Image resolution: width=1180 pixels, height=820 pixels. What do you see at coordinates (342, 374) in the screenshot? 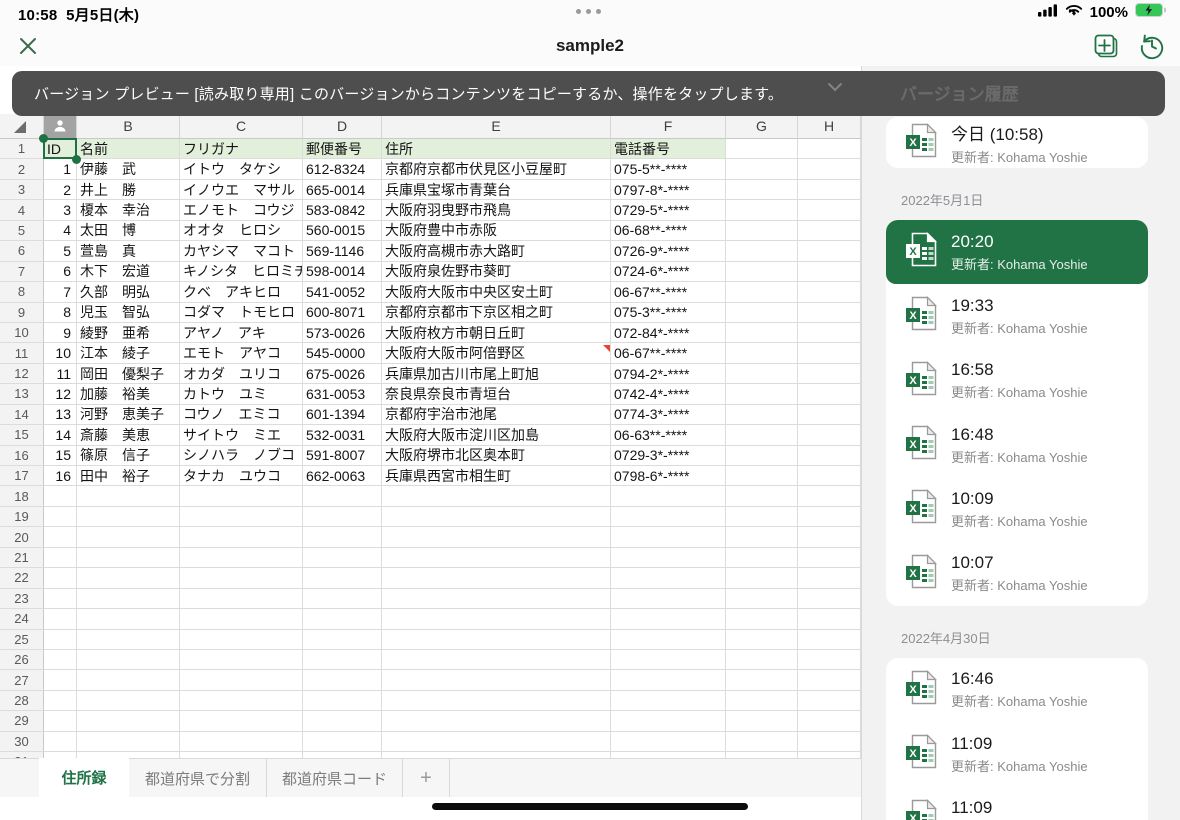
I see `grid-cell: 675-0026` at bounding box center [342, 374].